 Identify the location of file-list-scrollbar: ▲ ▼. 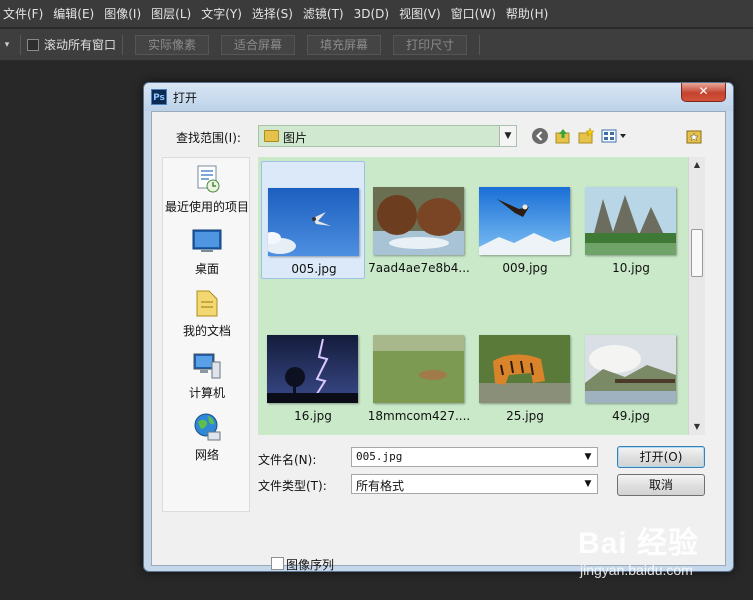
(696, 296).